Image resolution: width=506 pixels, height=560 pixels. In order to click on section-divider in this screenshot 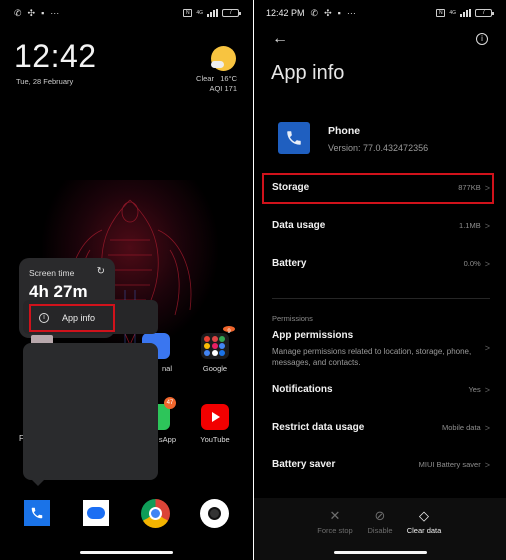, I will do `click(381, 298)`.